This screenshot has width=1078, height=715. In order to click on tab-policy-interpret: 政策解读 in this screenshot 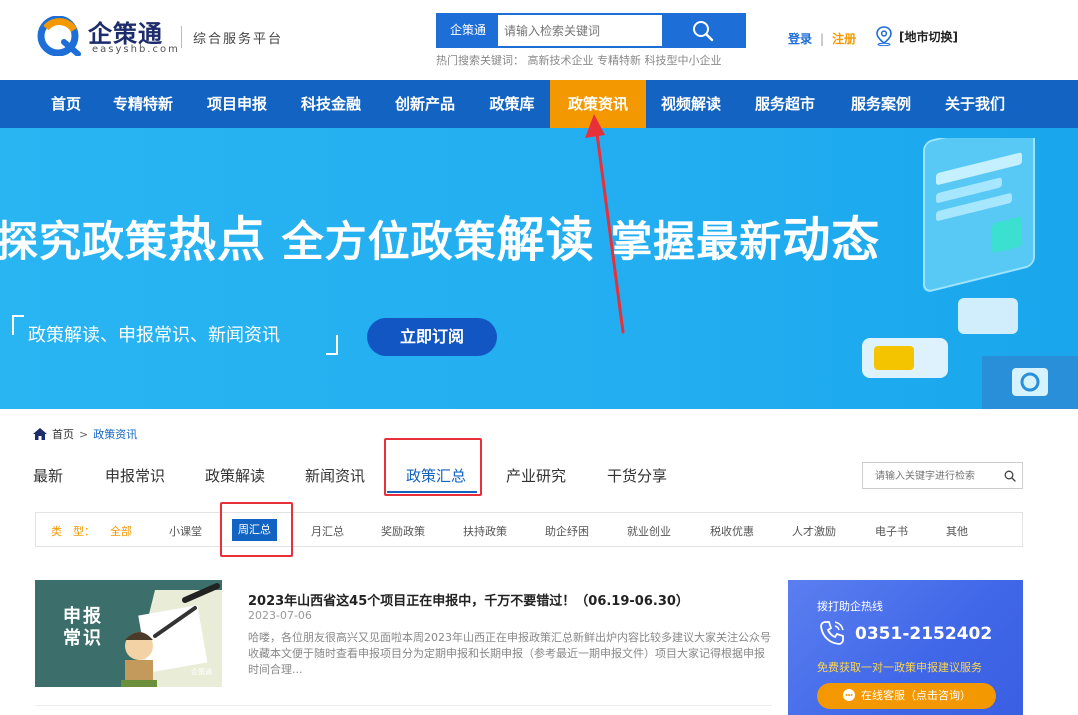, I will do `click(235, 475)`.